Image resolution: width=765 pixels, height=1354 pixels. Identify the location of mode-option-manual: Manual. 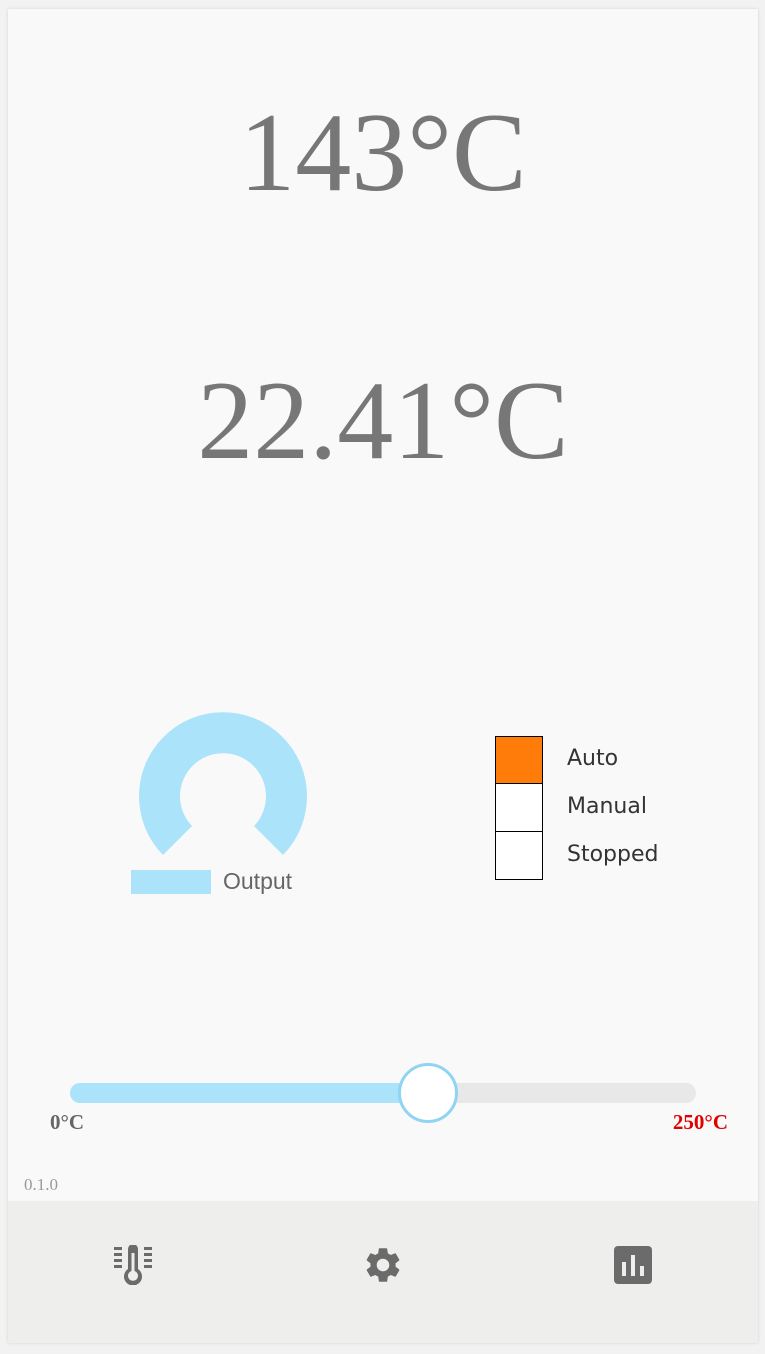
(605, 807).